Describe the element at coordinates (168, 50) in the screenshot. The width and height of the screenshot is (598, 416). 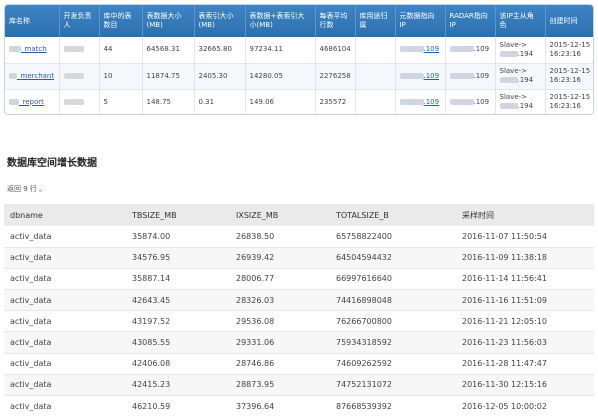
I see `data-size-cell: 64568.31` at that location.